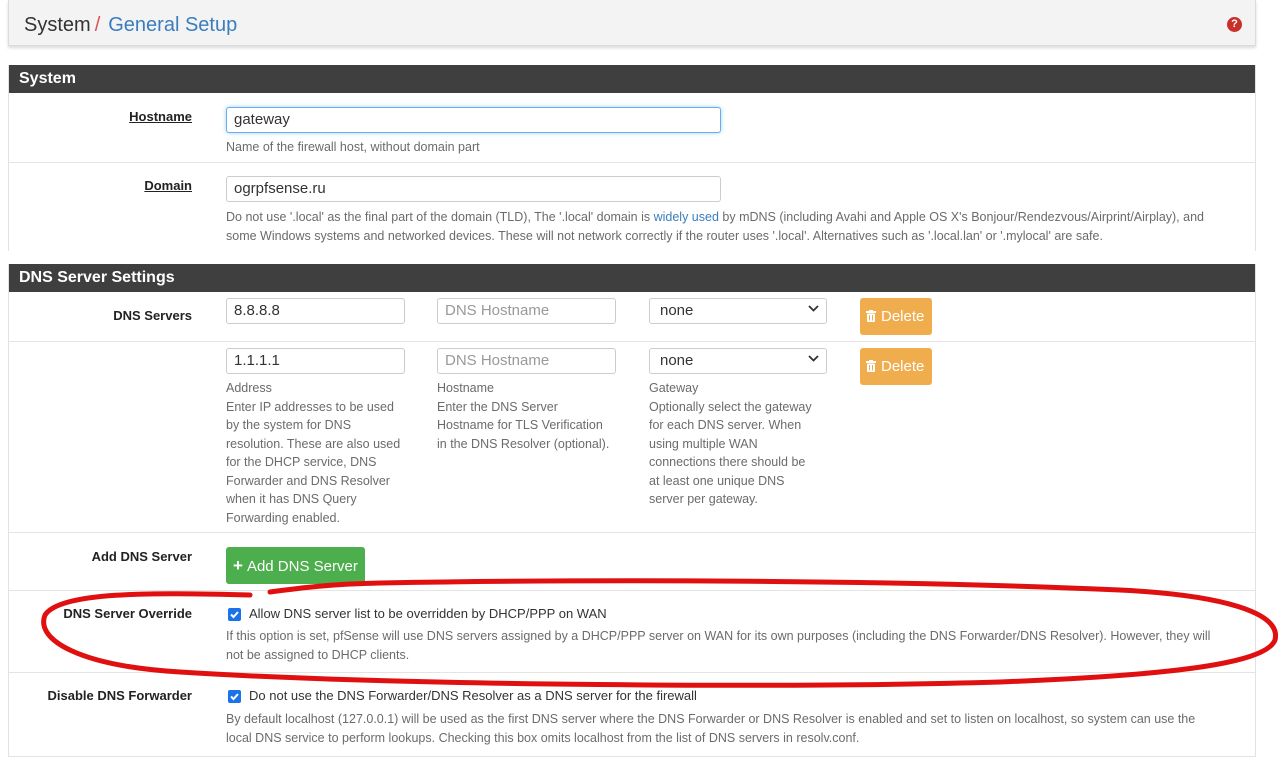  What do you see at coordinates (120, 695) in the screenshot?
I see `disable-forwarder-label: Disable DNS Forwarder` at bounding box center [120, 695].